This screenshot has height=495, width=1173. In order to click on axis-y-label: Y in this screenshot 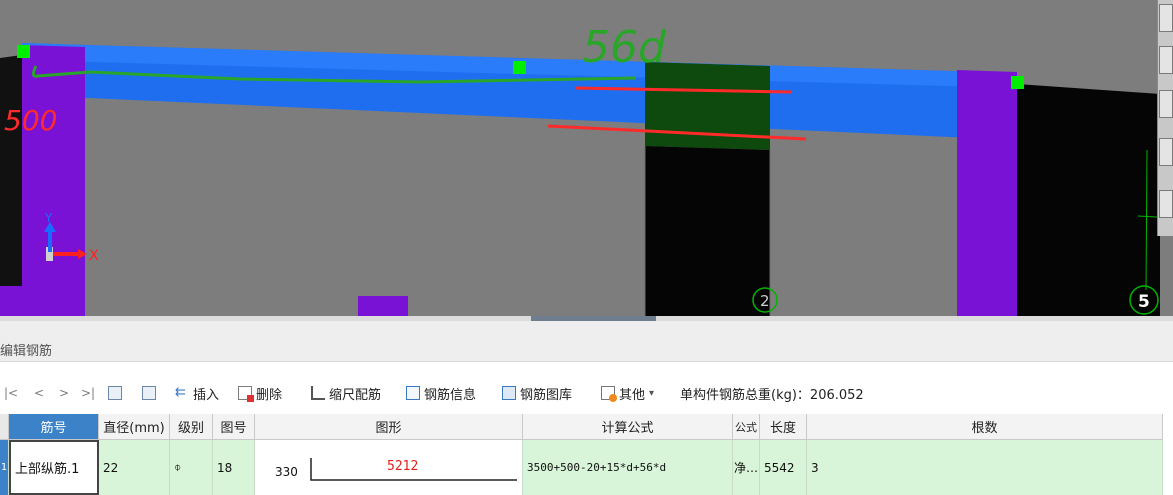, I will do `click(48, 218)`.